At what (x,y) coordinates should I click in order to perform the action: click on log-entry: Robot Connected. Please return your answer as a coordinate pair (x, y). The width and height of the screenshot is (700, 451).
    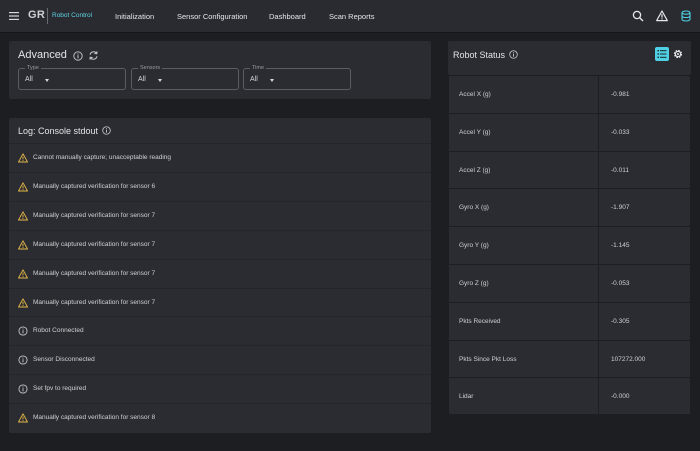
    Looking at the image, I should click on (220, 330).